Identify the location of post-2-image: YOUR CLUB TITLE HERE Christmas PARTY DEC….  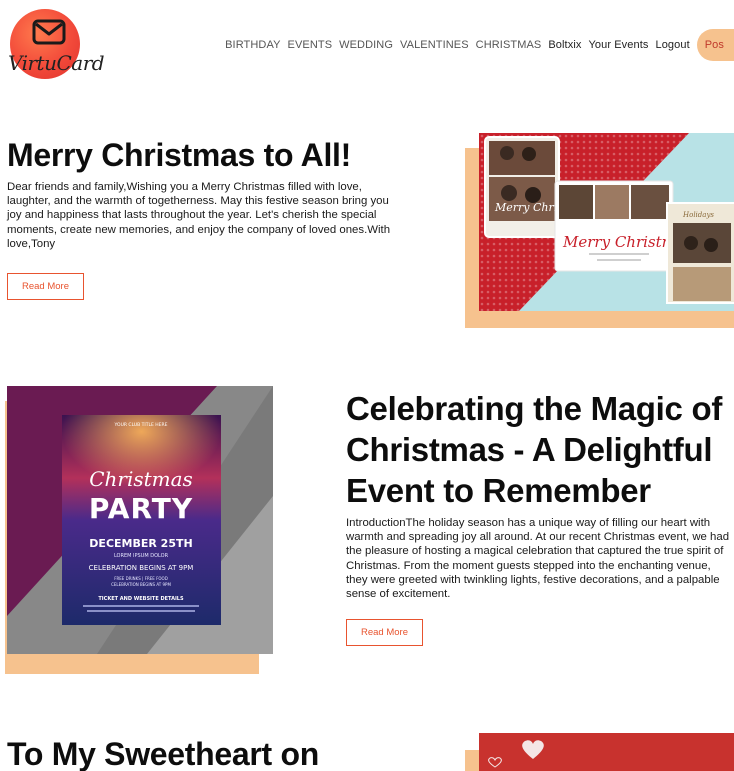
(140, 520).